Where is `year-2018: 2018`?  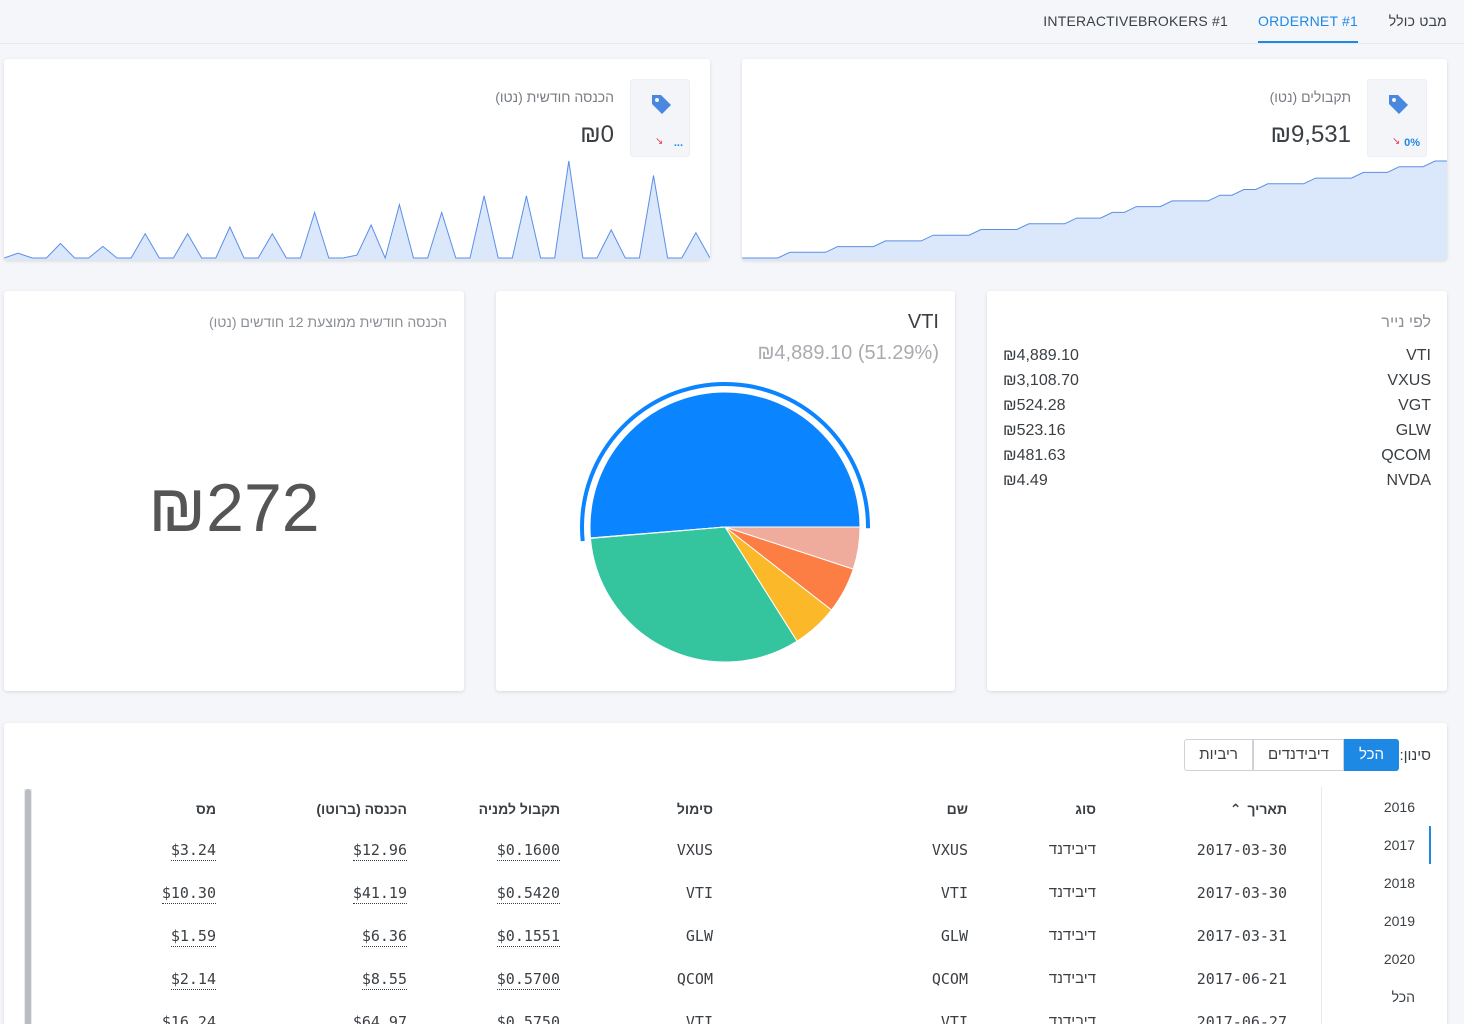
year-2018: 2018 is located at coordinates (1399, 883).